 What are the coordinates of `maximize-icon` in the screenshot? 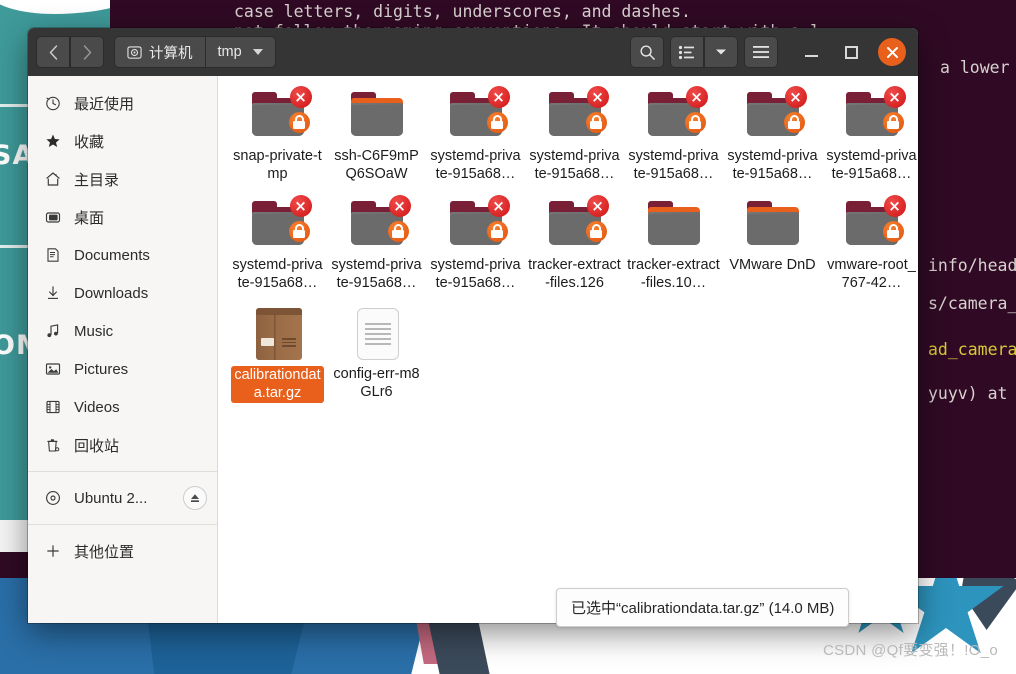 It's located at (851, 52).